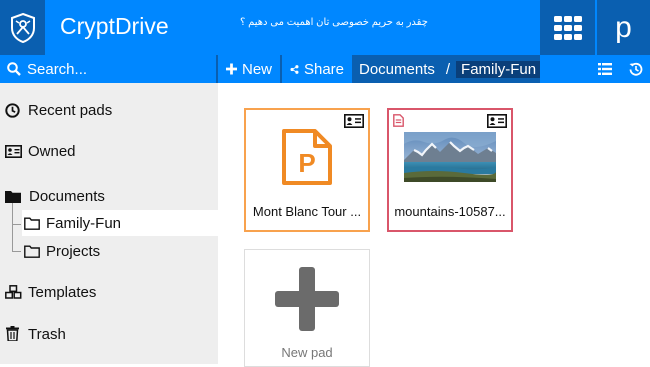  Describe the element at coordinates (67, 196) in the screenshot. I see `sidebar-item-label: Documents` at that location.